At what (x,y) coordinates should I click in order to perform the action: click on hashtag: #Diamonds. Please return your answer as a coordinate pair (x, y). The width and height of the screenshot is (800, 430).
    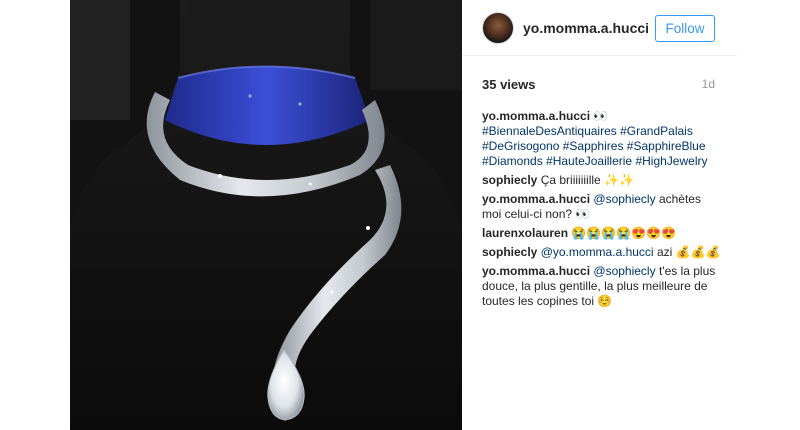
    Looking at the image, I should click on (512, 161).